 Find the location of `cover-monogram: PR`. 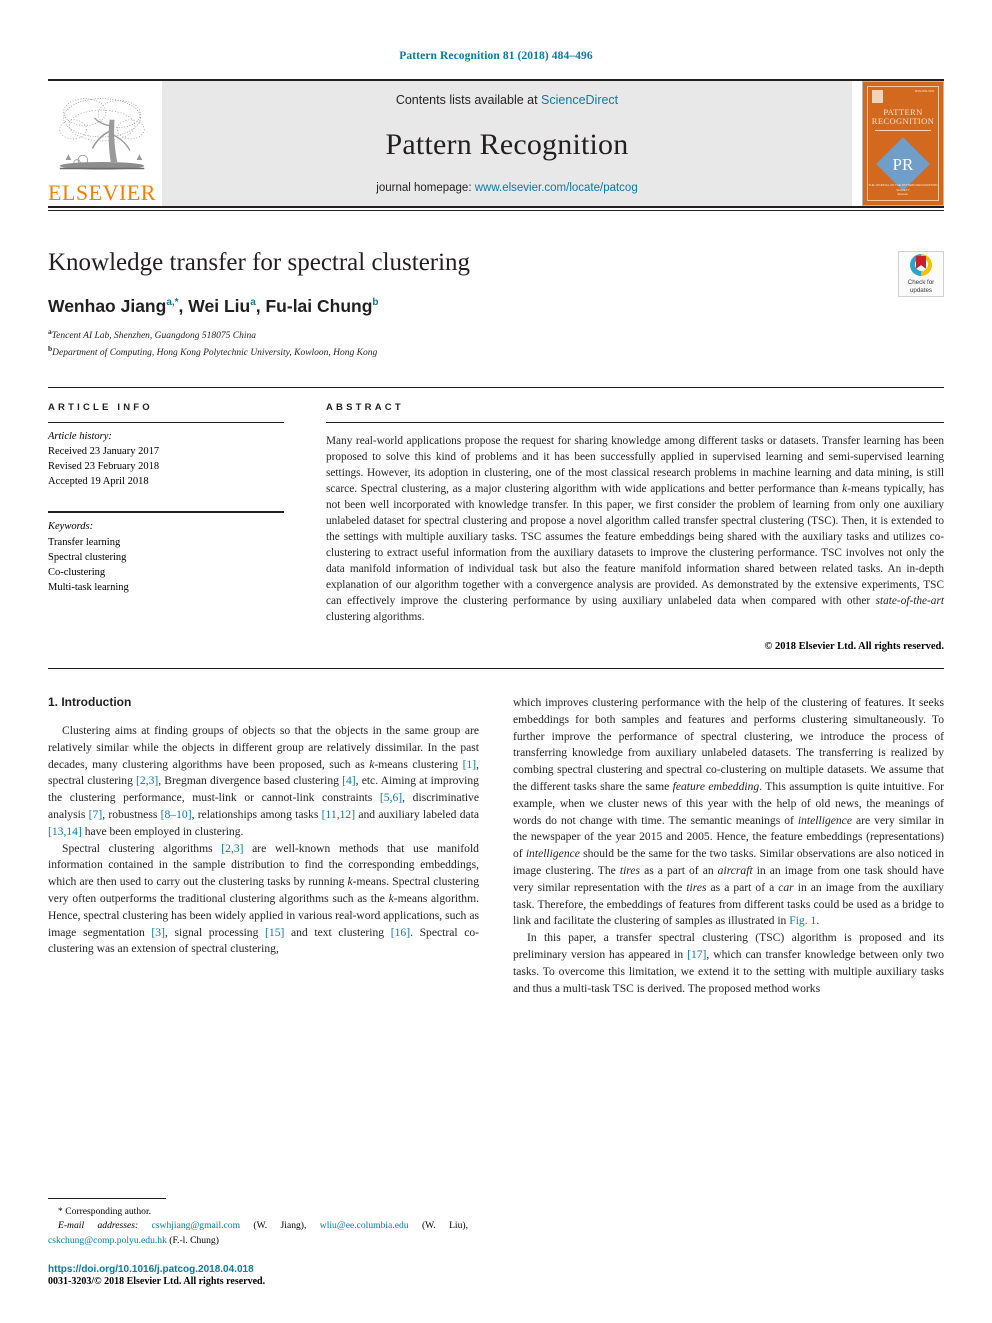

cover-monogram: PR is located at coordinates (903, 164).